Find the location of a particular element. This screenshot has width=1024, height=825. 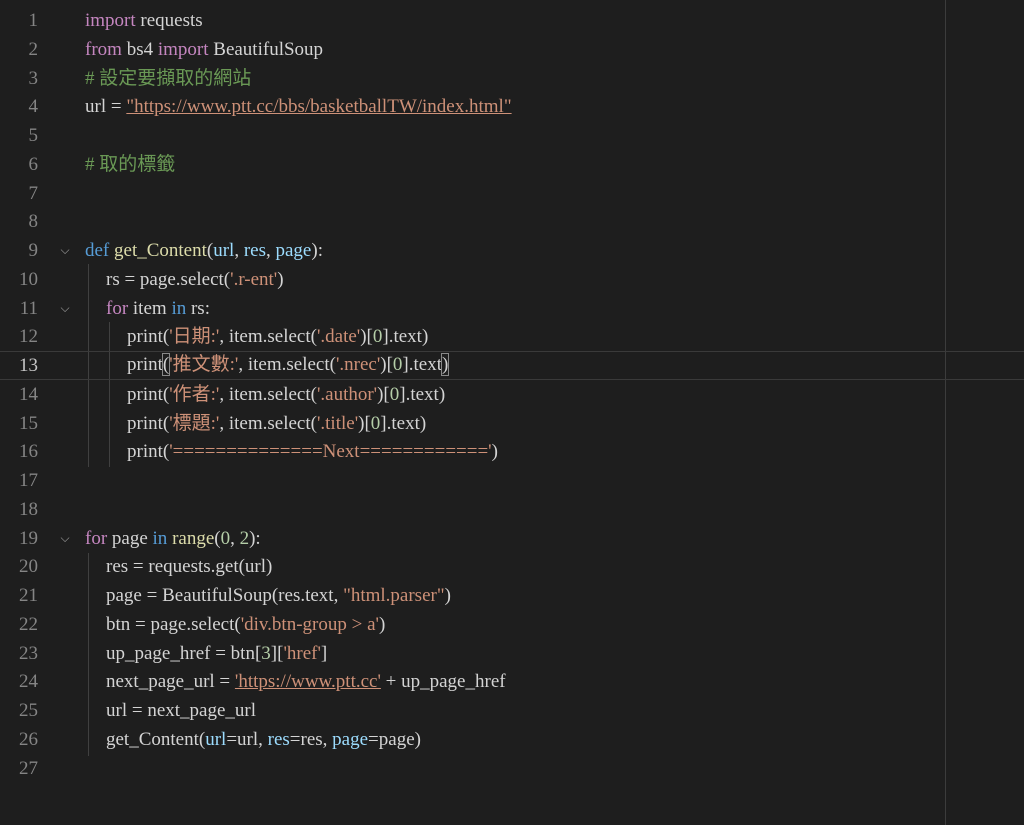

code-line: 23 up_page_href = btn[3]['href'] is located at coordinates (512, 653).